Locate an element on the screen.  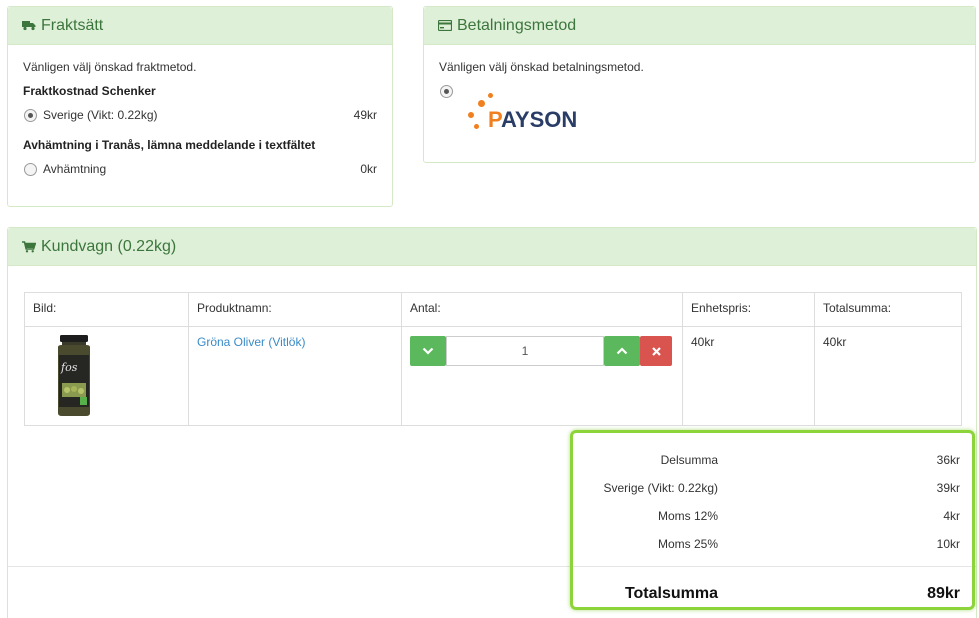
shipping-option-sverige-label: Sverige (Vikt: 0.22kg) is located at coordinates (100, 115).